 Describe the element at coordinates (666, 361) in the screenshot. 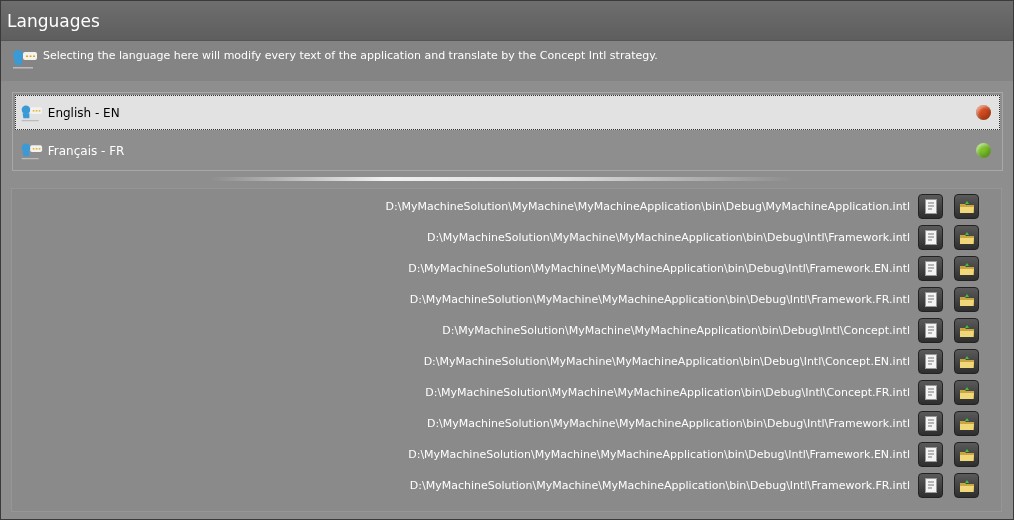

I see `file-path: D:\MyMachineSolution\MyMachine\MyMachineApplication\bin\Debug\Intl\Concept.EN.intl` at that location.